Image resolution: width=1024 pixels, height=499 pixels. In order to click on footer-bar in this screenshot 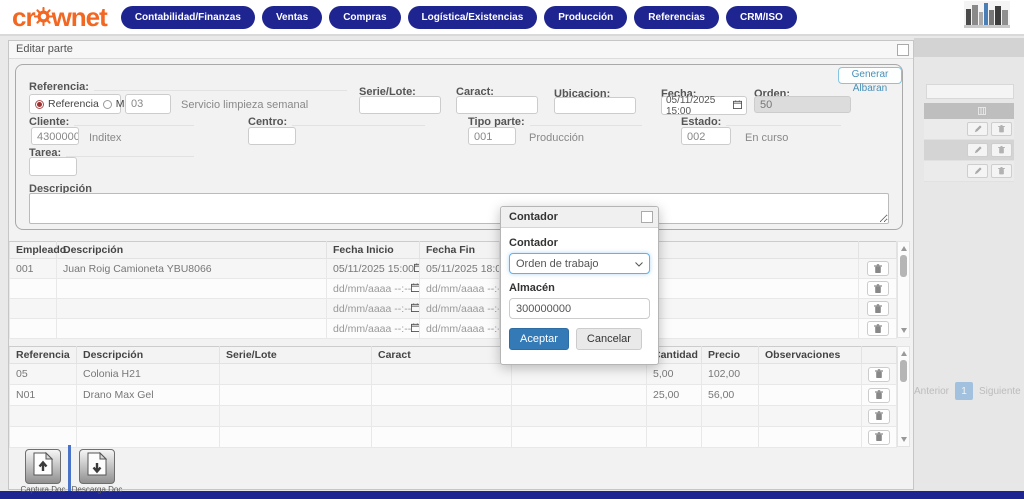, I will do `click(512, 495)`.